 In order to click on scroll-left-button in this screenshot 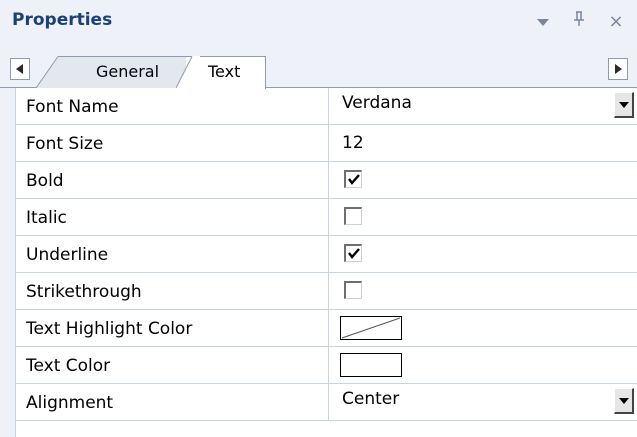, I will do `click(20, 69)`.